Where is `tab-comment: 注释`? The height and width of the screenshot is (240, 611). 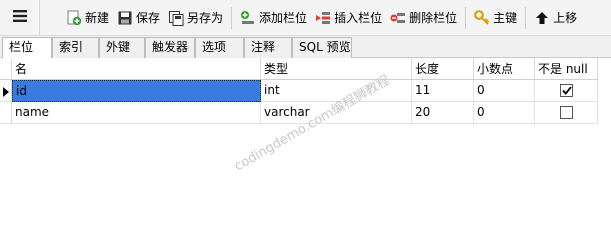
tab-comment: 注释 is located at coordinates (268, 47).